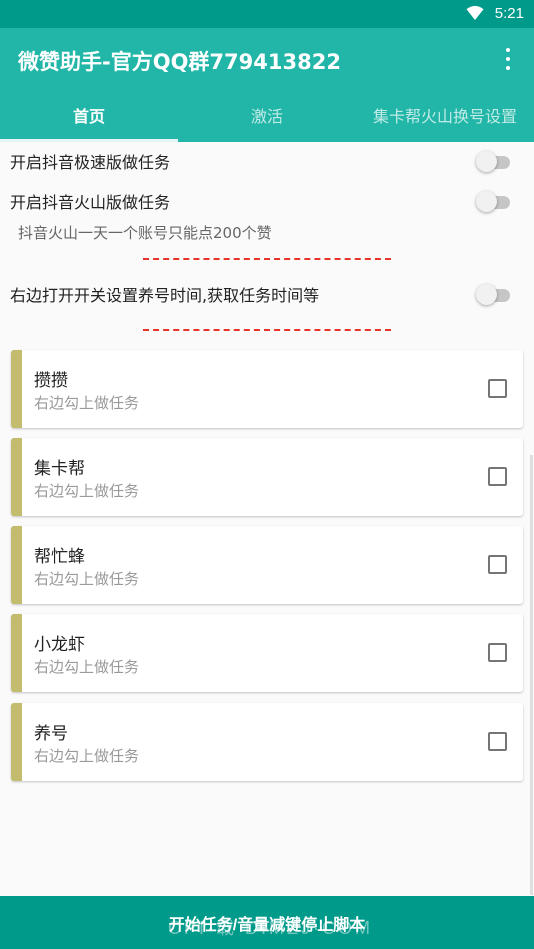  Describe the element at coordinates (165, 295) in the screenshot. I see `setting-label: 右边打开开关设置养号时间,获取任务时间等` at that location.